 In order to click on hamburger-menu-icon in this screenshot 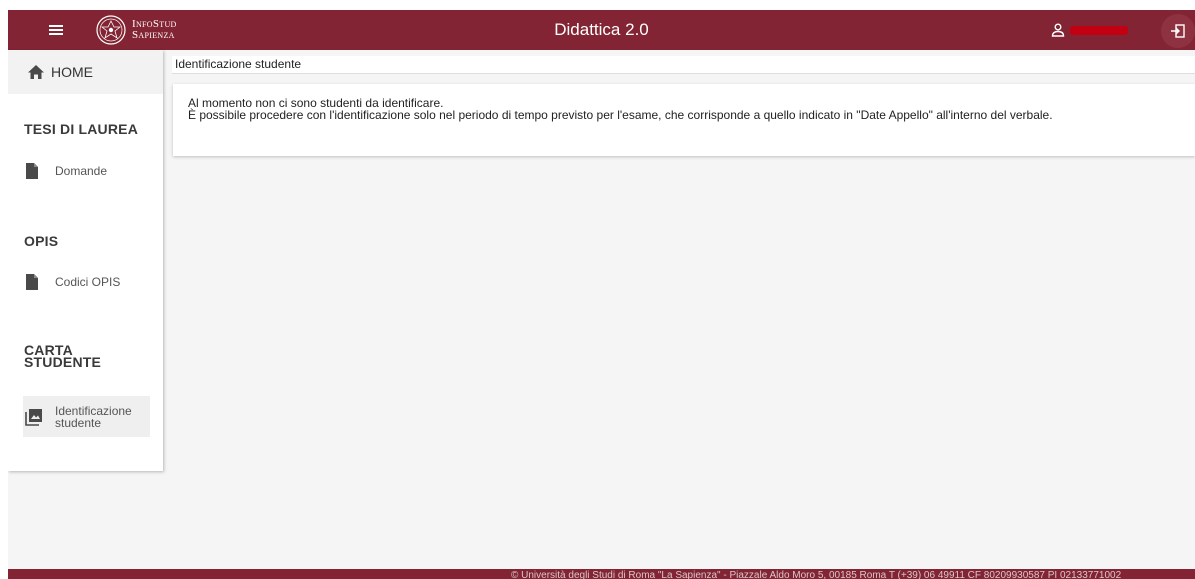, I will do `click(56, 30)`.